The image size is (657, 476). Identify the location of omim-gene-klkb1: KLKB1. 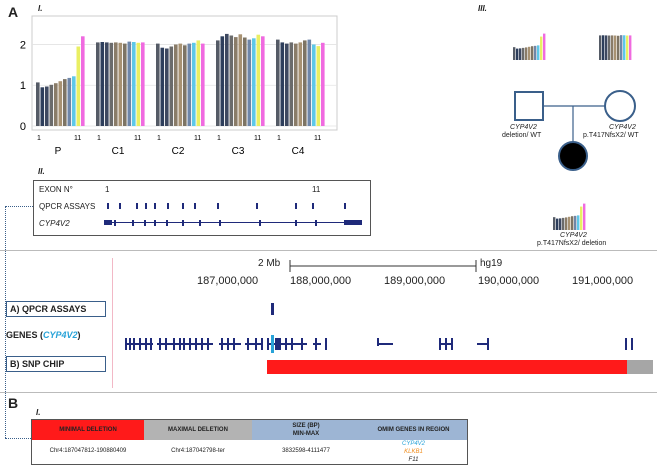
(413, 452).